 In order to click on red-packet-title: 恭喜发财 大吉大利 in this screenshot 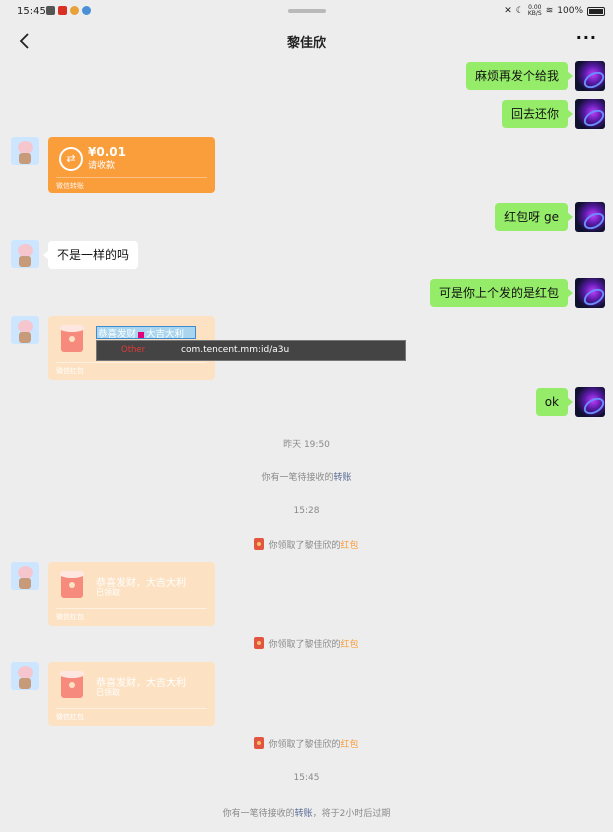, I will do `click(141, 334)`.